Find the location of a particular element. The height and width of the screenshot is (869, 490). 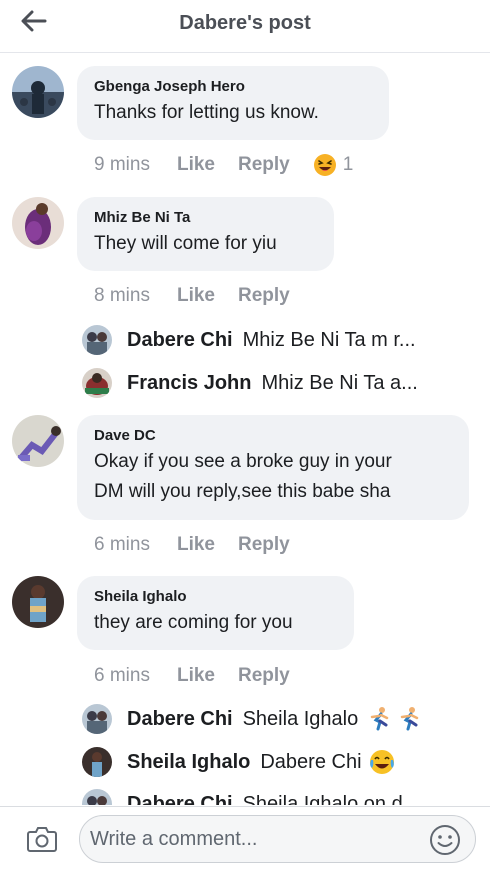

emoji-button is located at coordinates (445, 840).